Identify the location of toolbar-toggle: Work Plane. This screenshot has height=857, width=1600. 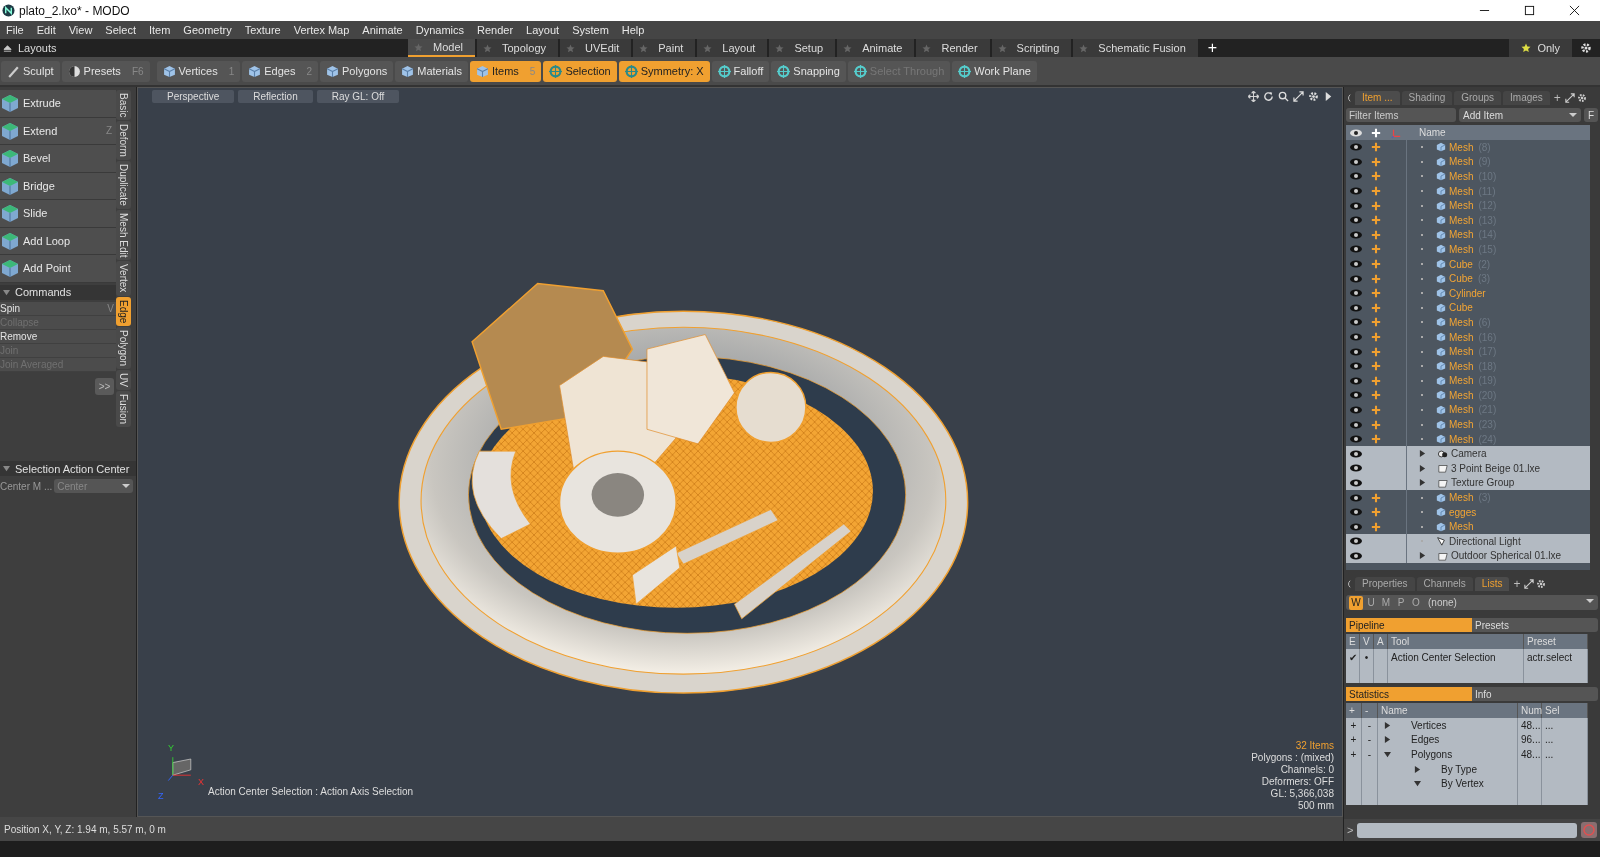
(994, 71).